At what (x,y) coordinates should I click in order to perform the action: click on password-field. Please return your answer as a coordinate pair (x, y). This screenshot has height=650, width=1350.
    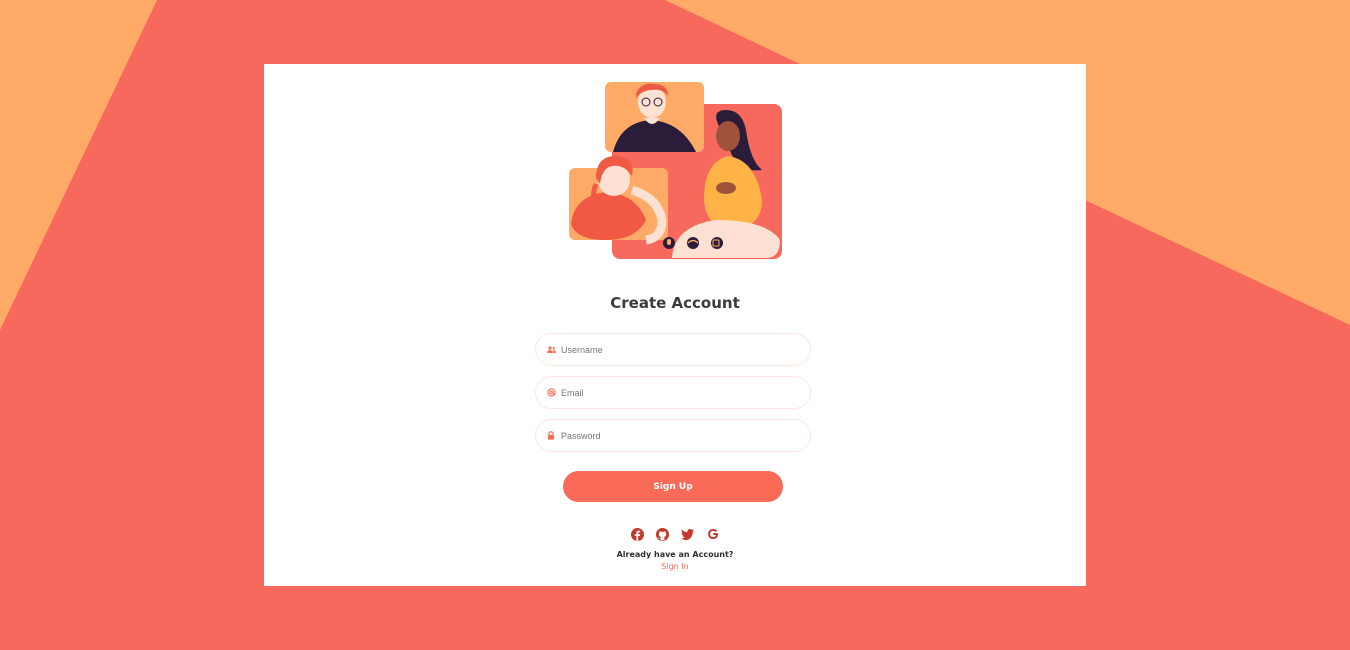
    Looking at the image, I should click on (673, 435).